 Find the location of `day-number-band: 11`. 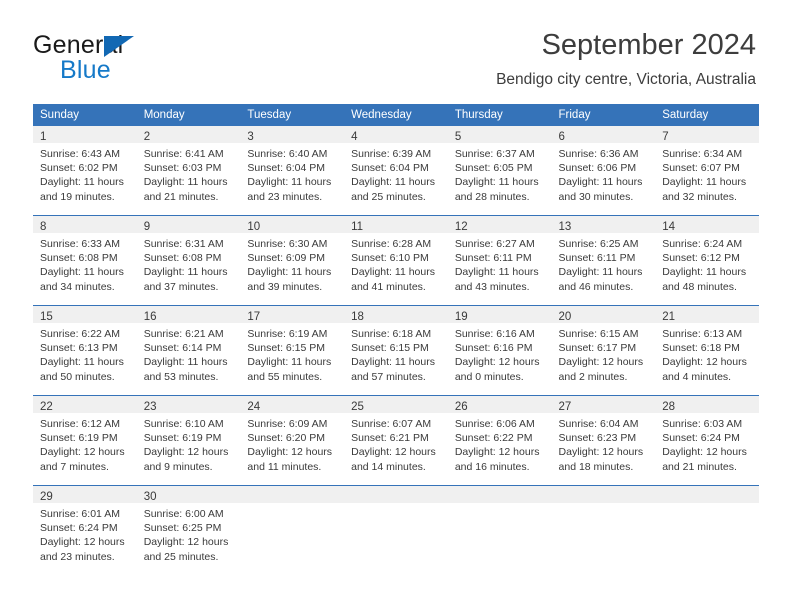

day-number-band: 11 is located at coordinates (396, 224).